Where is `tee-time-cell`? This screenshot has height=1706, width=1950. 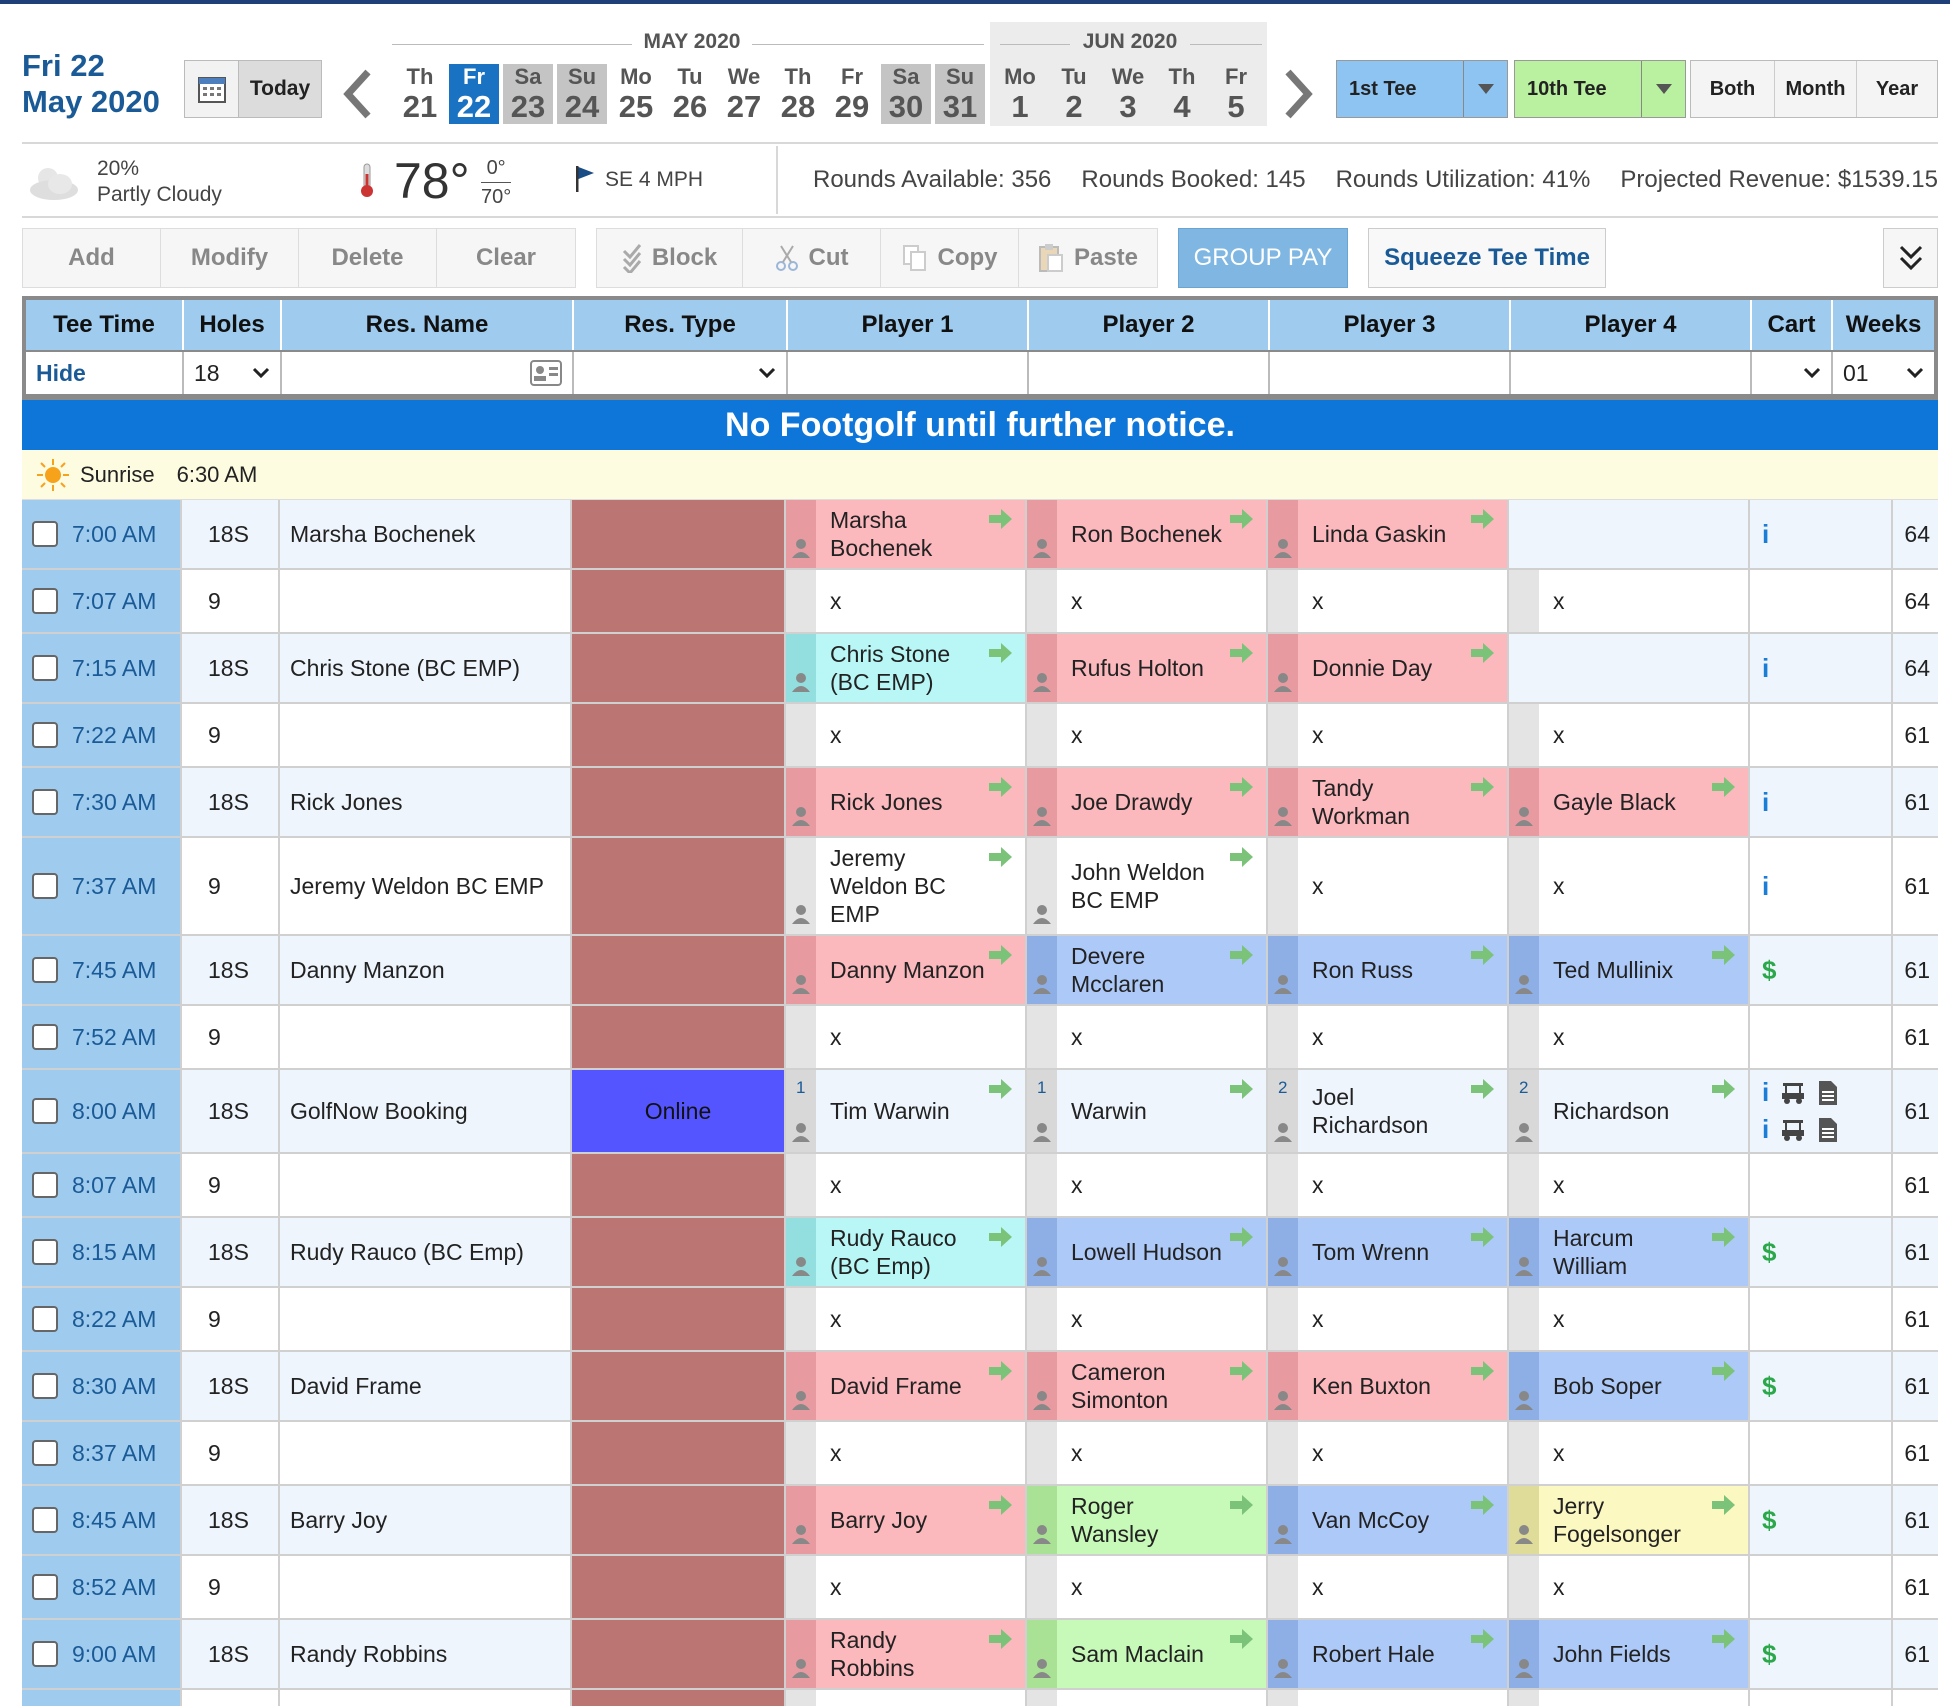 tee-time-cell is located at coordinates (102, 1698).